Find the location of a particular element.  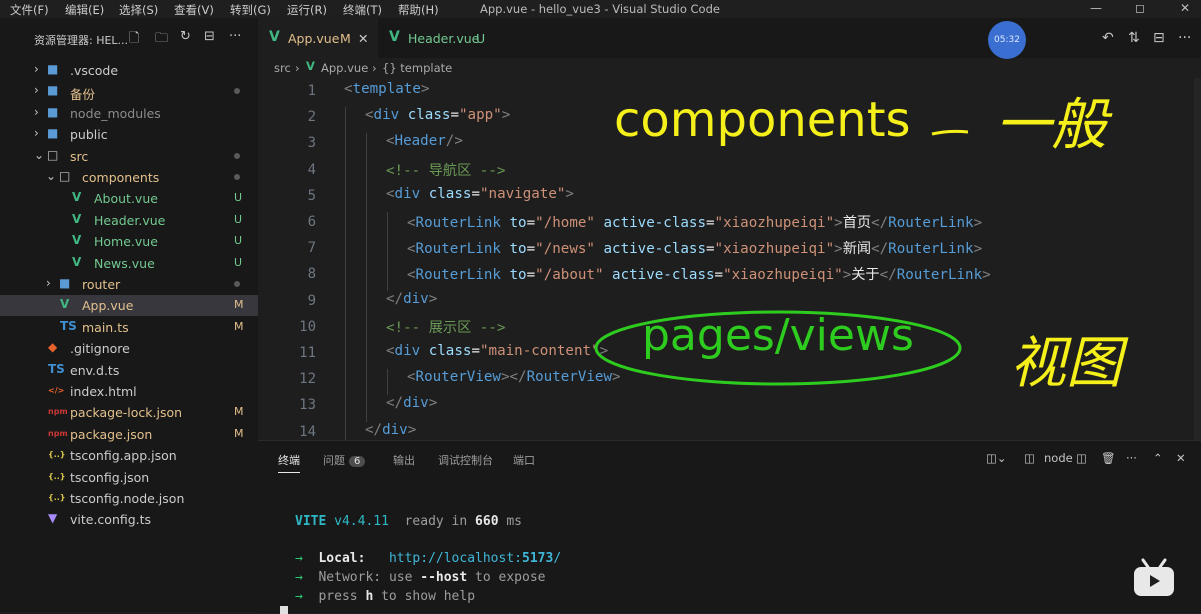

tree-item: ▼ vite.config.ts is located at coordinates (129, 519).